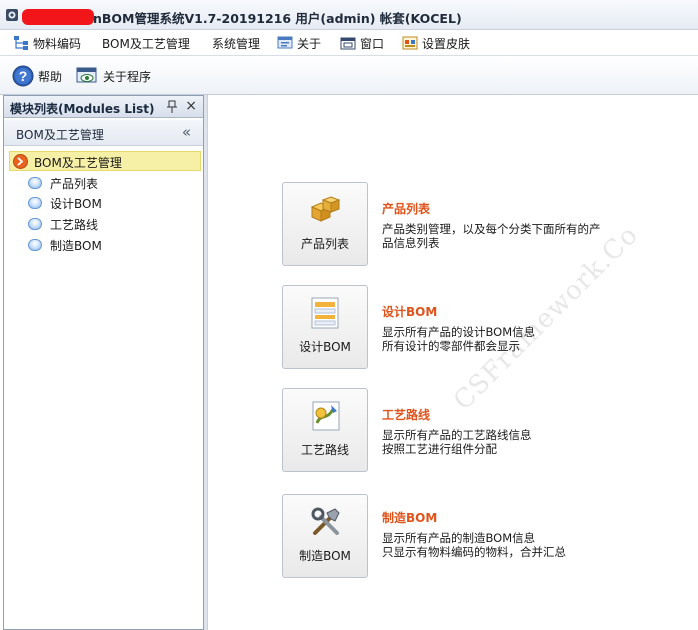  What do you see at coordinates (285, 42) in the screenshot?
I see `about-icon` at bounding box center [285, 42].